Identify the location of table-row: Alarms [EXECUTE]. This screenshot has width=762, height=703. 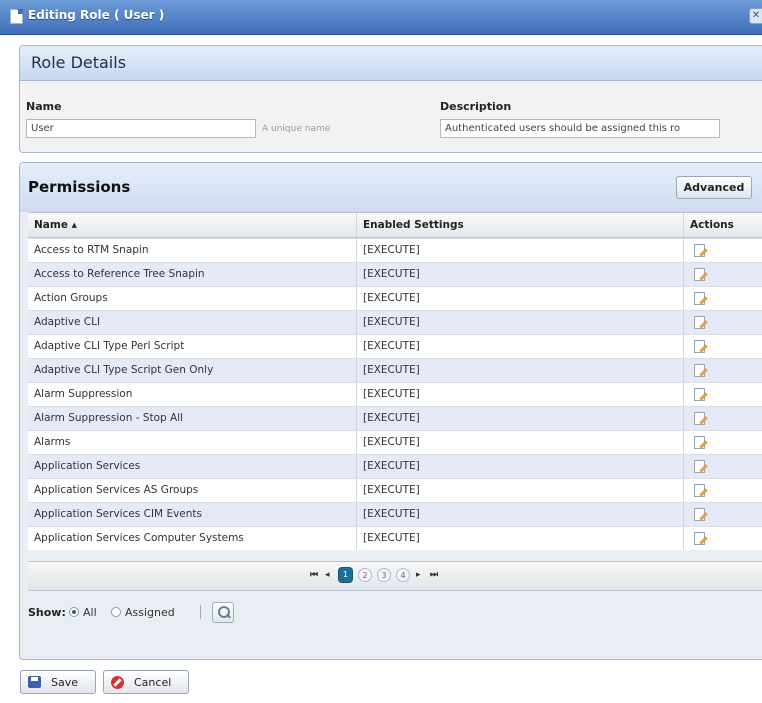
(395, 442).